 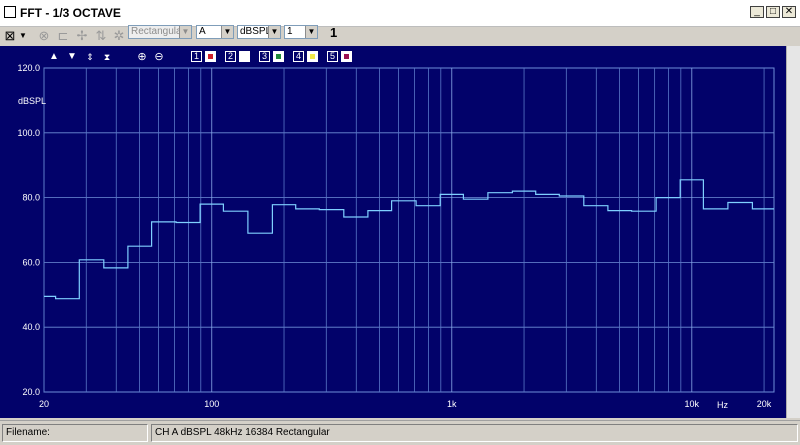 What do you see at coordinates (332, 56) in the screenshot?
I see `channel-5-toggle: 5` at bounding box center [332, 56].